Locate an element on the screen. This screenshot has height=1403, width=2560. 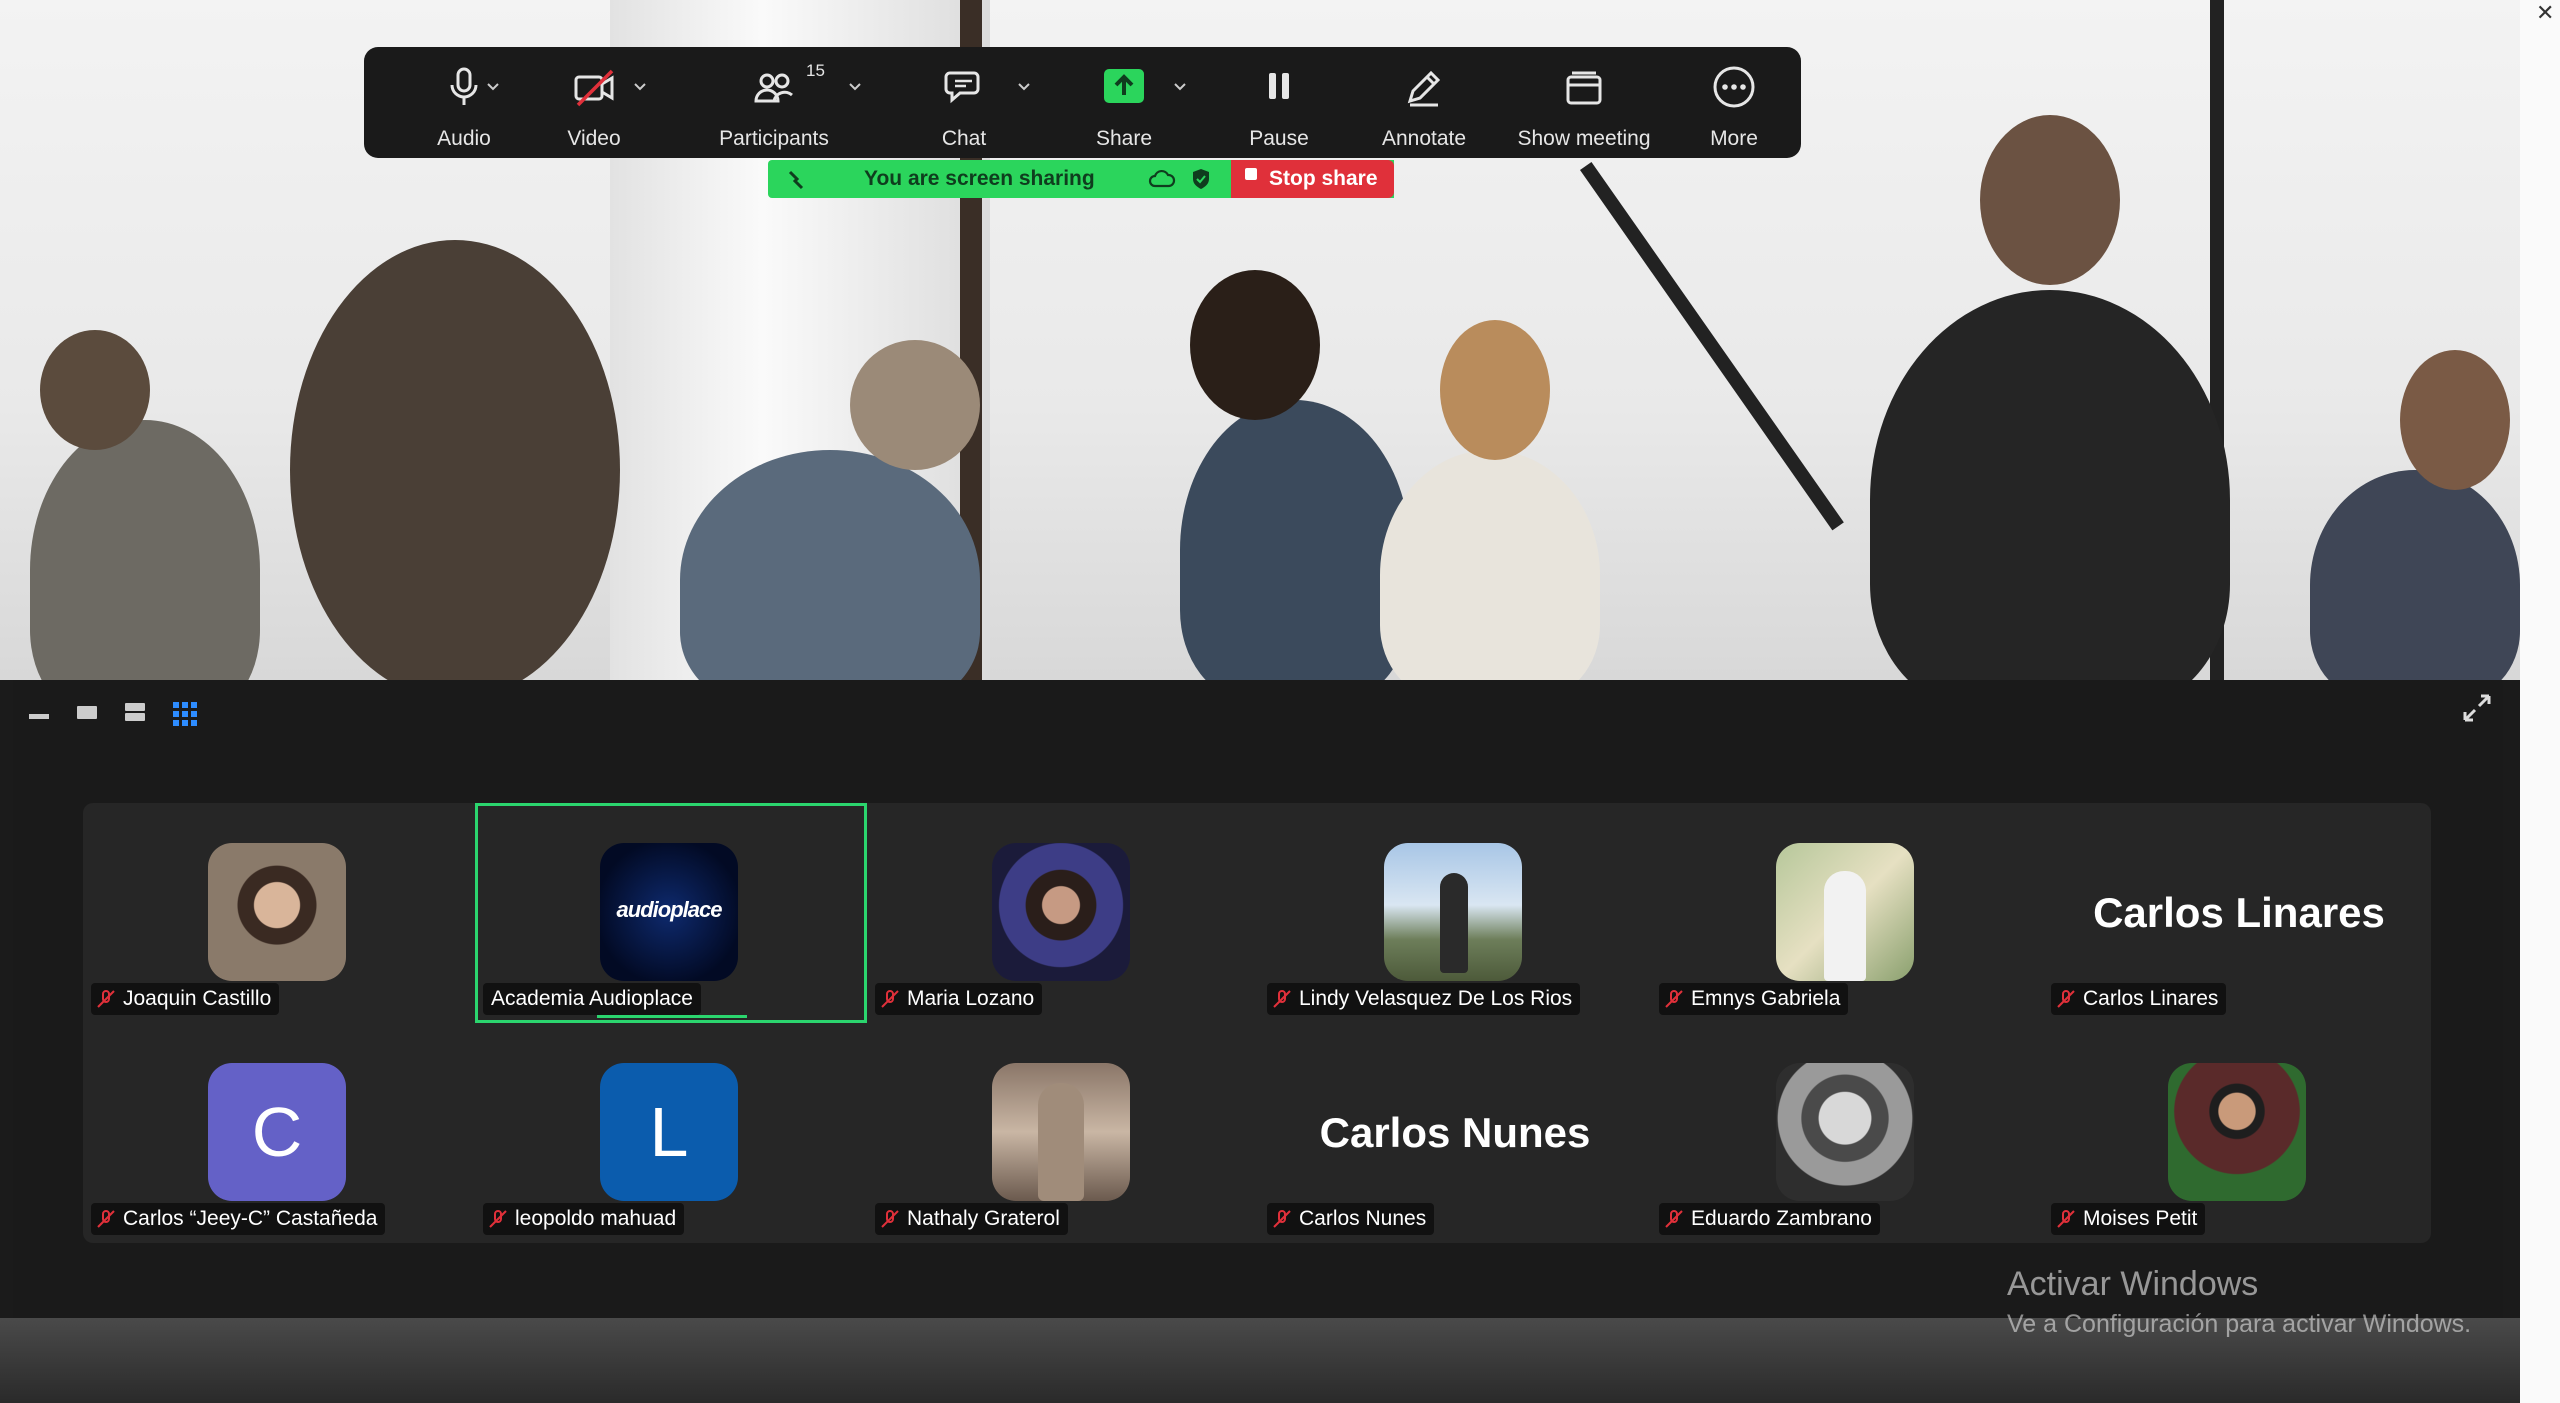
participant-name-tag: Carlos Nunes is located at coordinates (1351, 1219).